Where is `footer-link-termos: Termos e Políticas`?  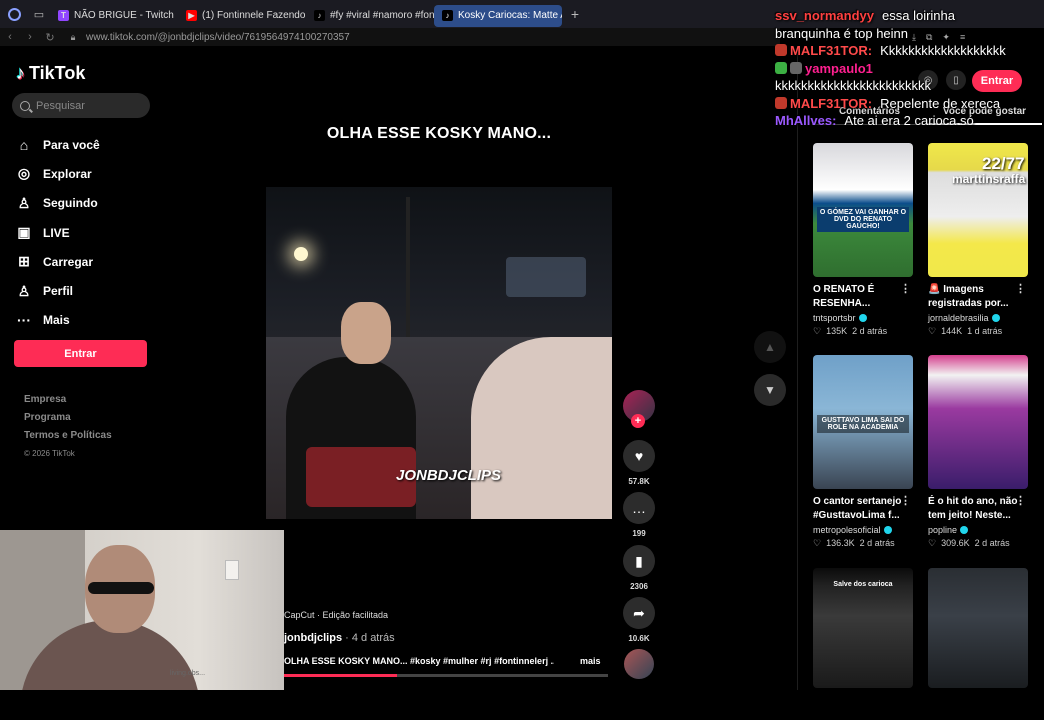
footer-link-termos: Termos e Políticas is located at coordinates (68, 439).